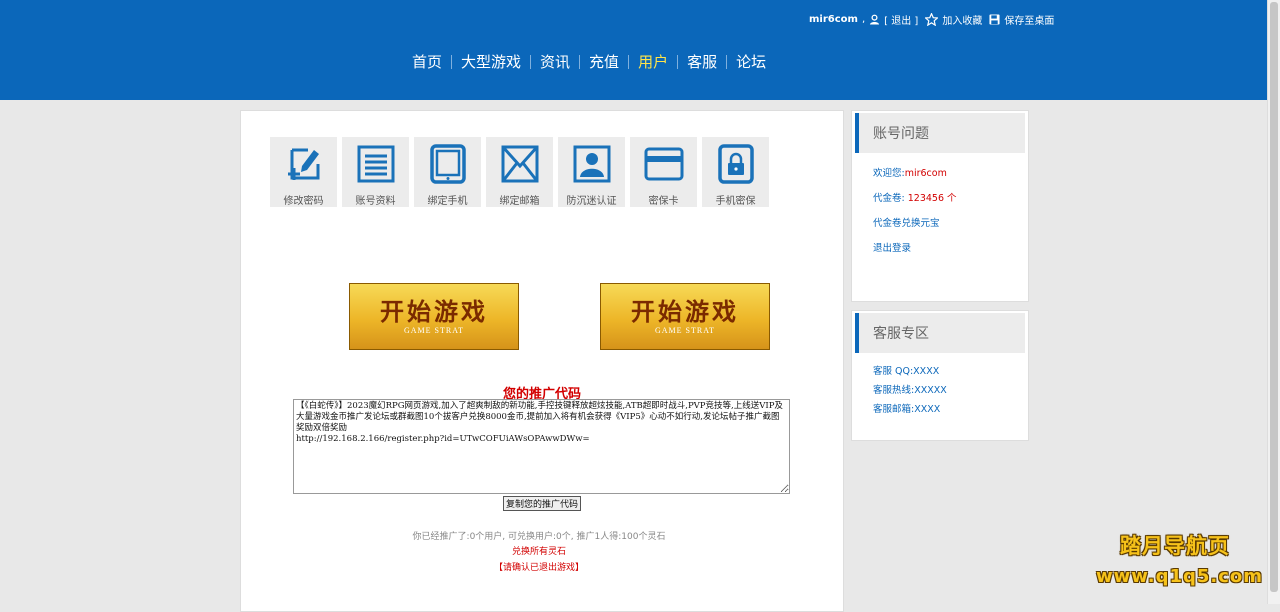 This screenshot has height=612, width=1280. Describe the element at coordinates (591, 164) in the screenshot. I see `id-card-icon` at that location.